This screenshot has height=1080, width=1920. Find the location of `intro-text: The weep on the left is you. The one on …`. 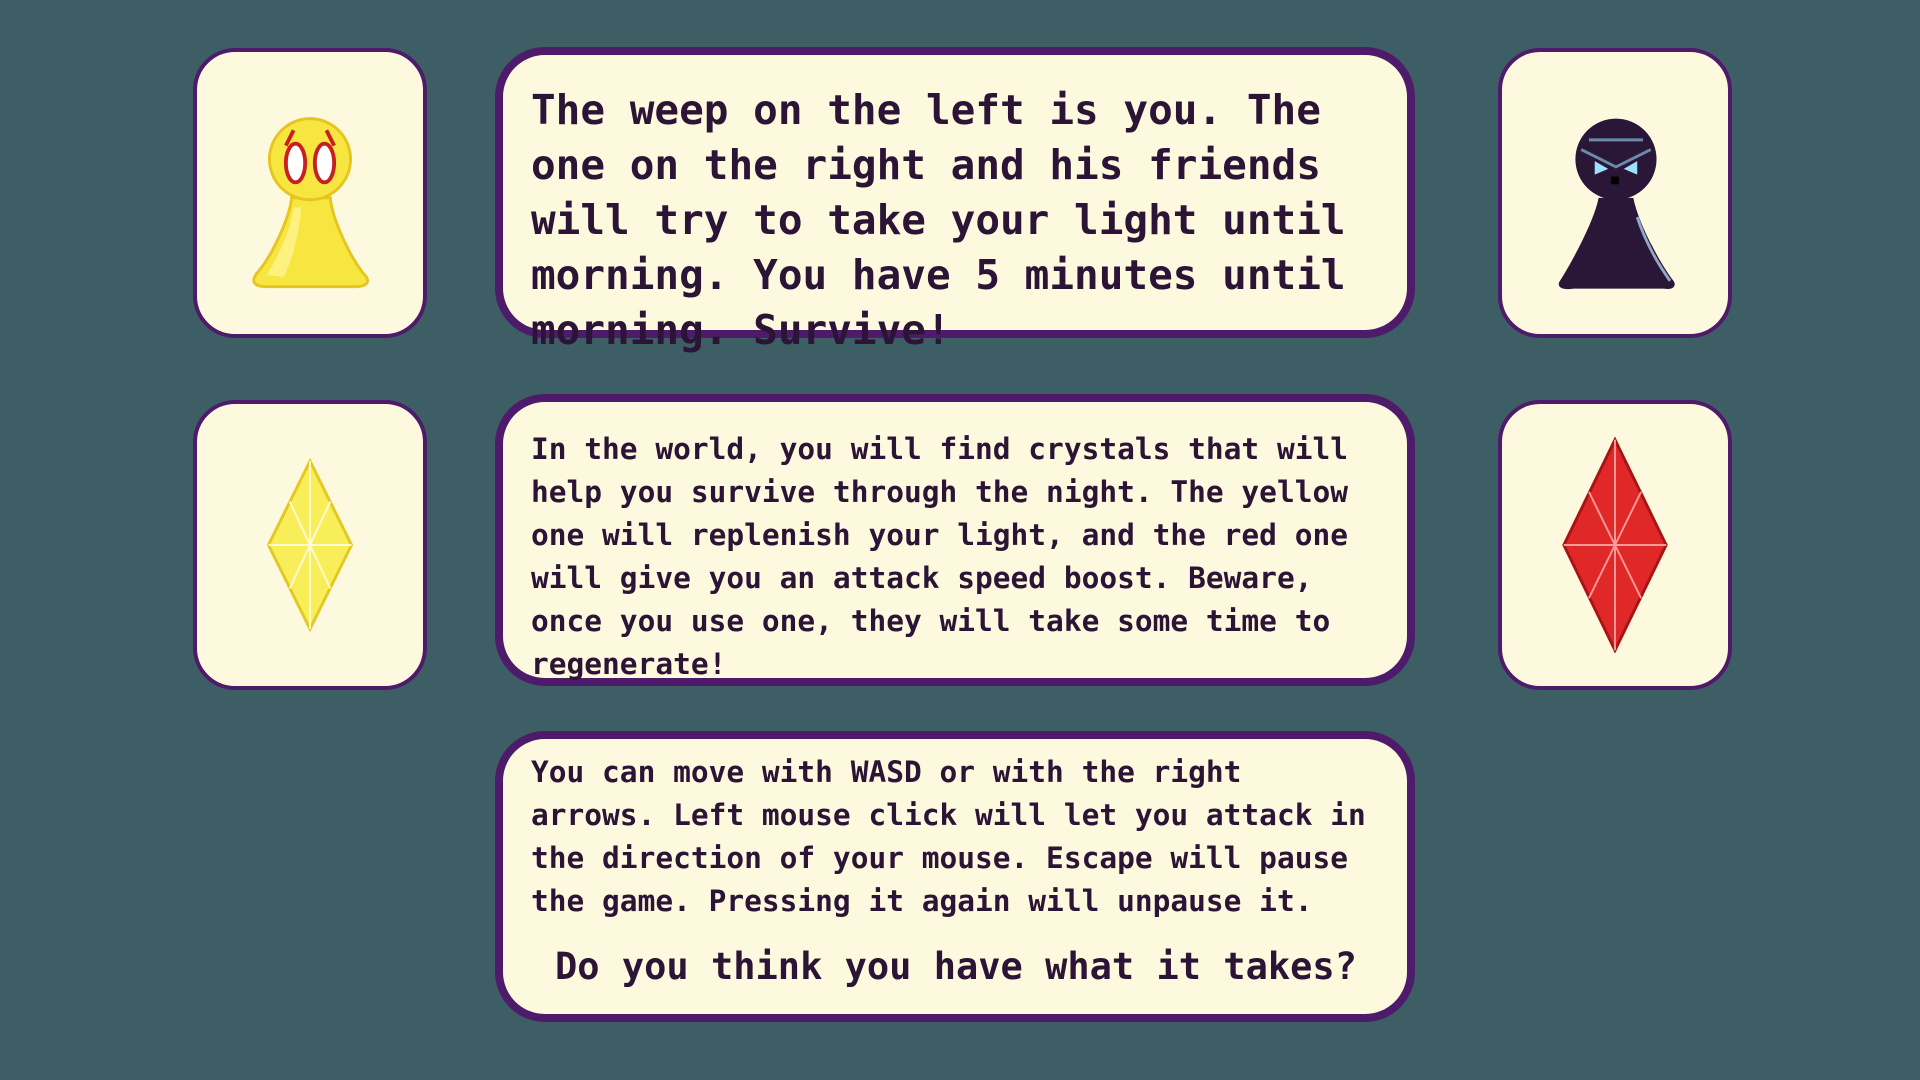

intro-text: The weep on the left is you. The one on … is located at coordinates (938, 220).